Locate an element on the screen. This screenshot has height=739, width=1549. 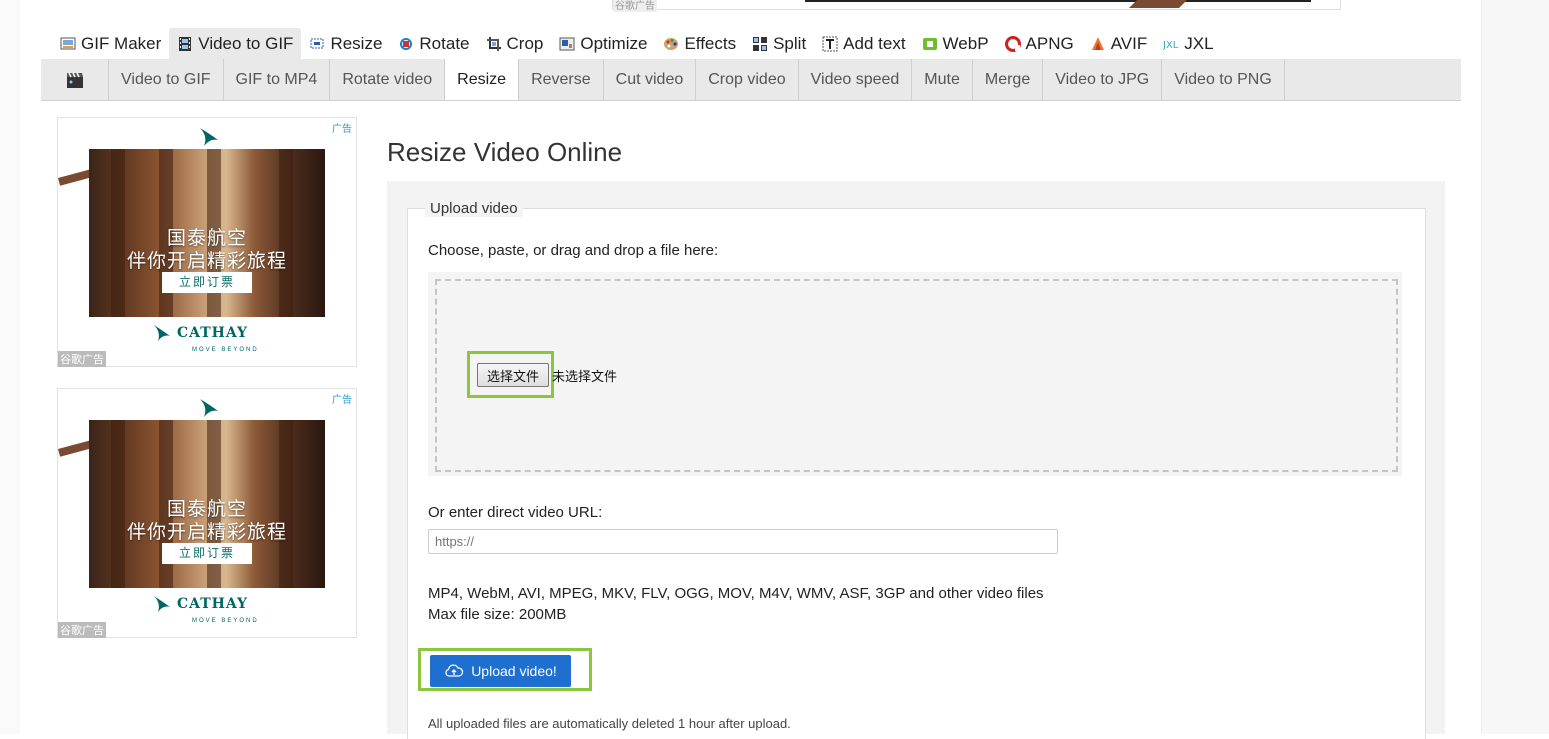
top-ad-swoosh is located at coordinates (1158, 4).